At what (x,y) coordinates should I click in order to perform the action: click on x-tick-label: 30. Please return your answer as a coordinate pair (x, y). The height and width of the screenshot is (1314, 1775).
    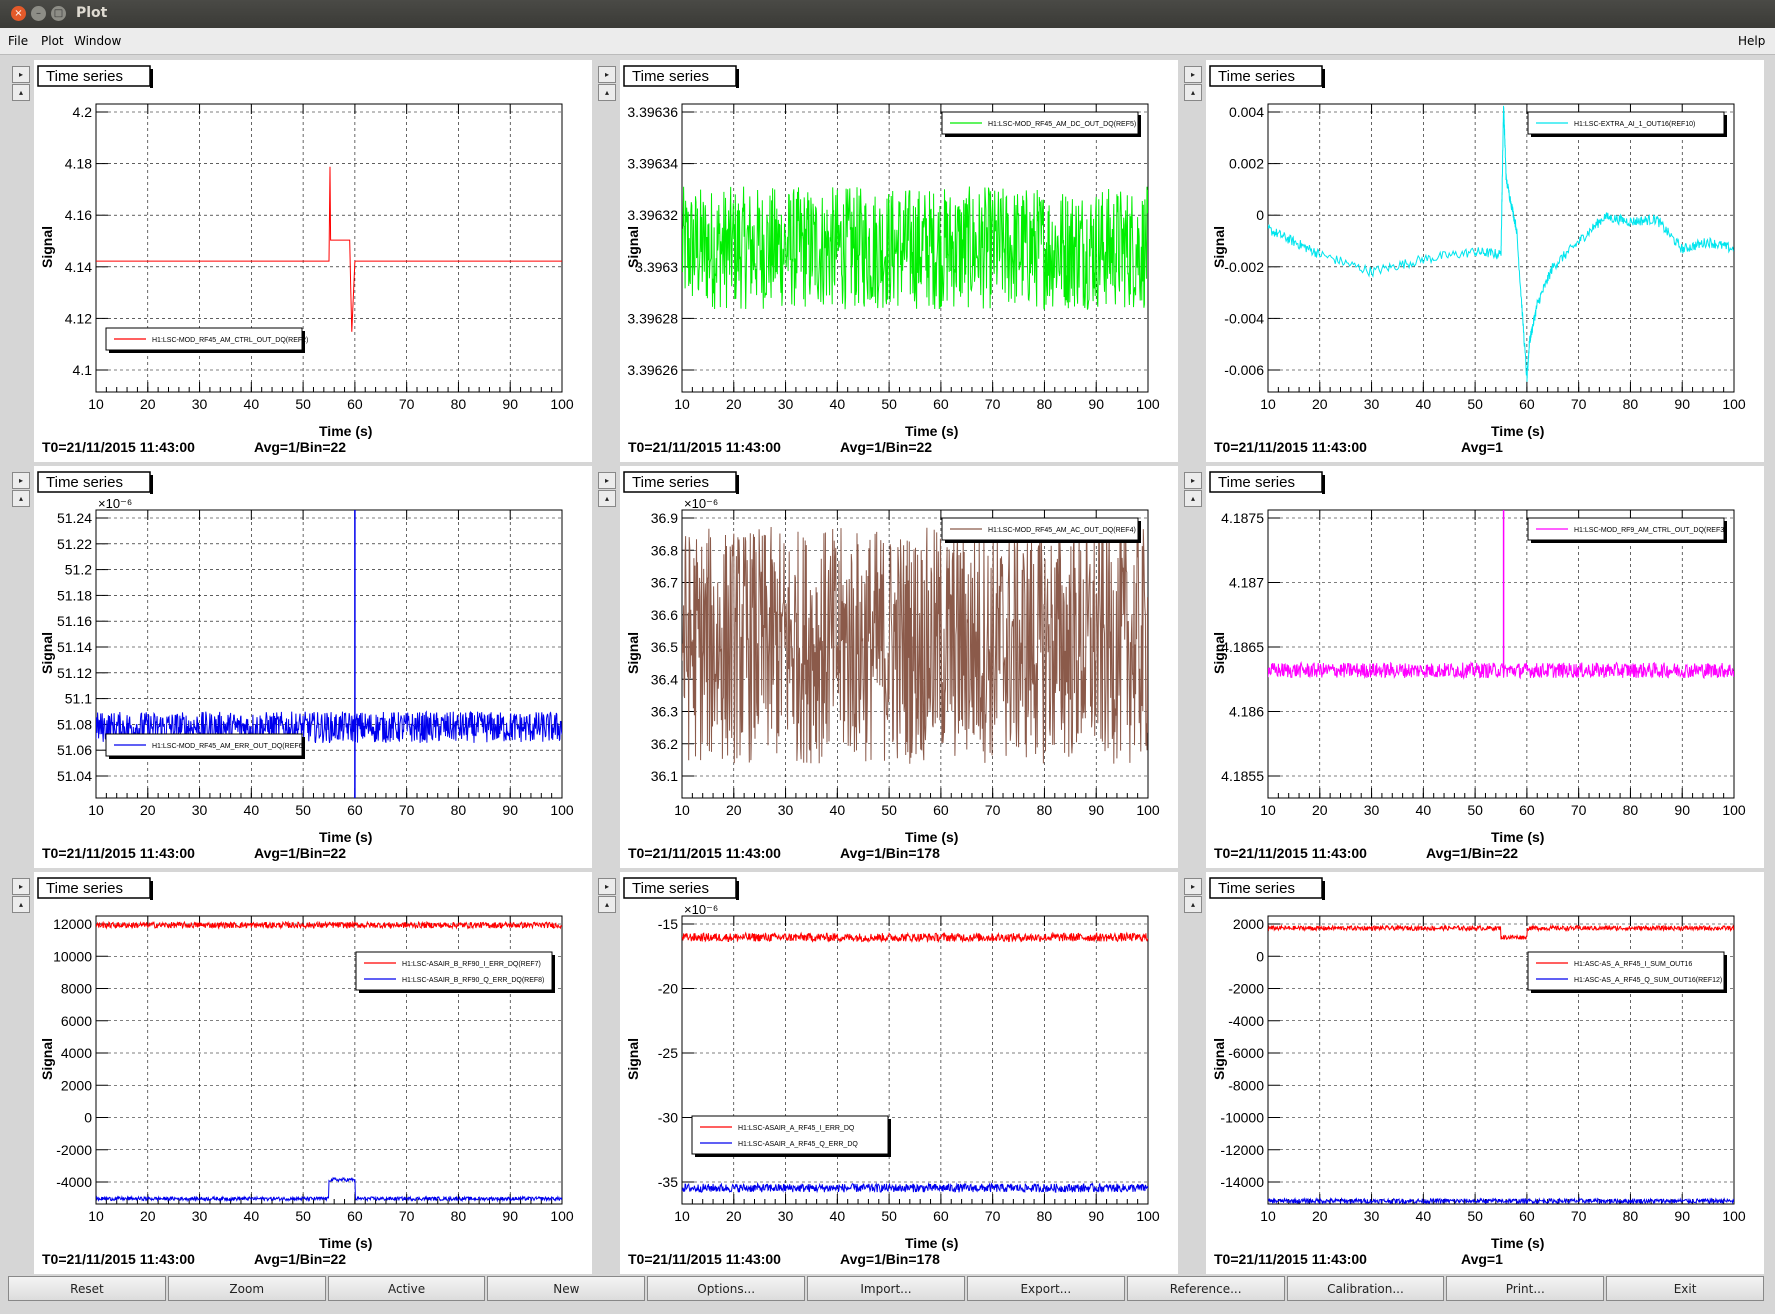
    Looking at the image, I should click on (1372, 404).